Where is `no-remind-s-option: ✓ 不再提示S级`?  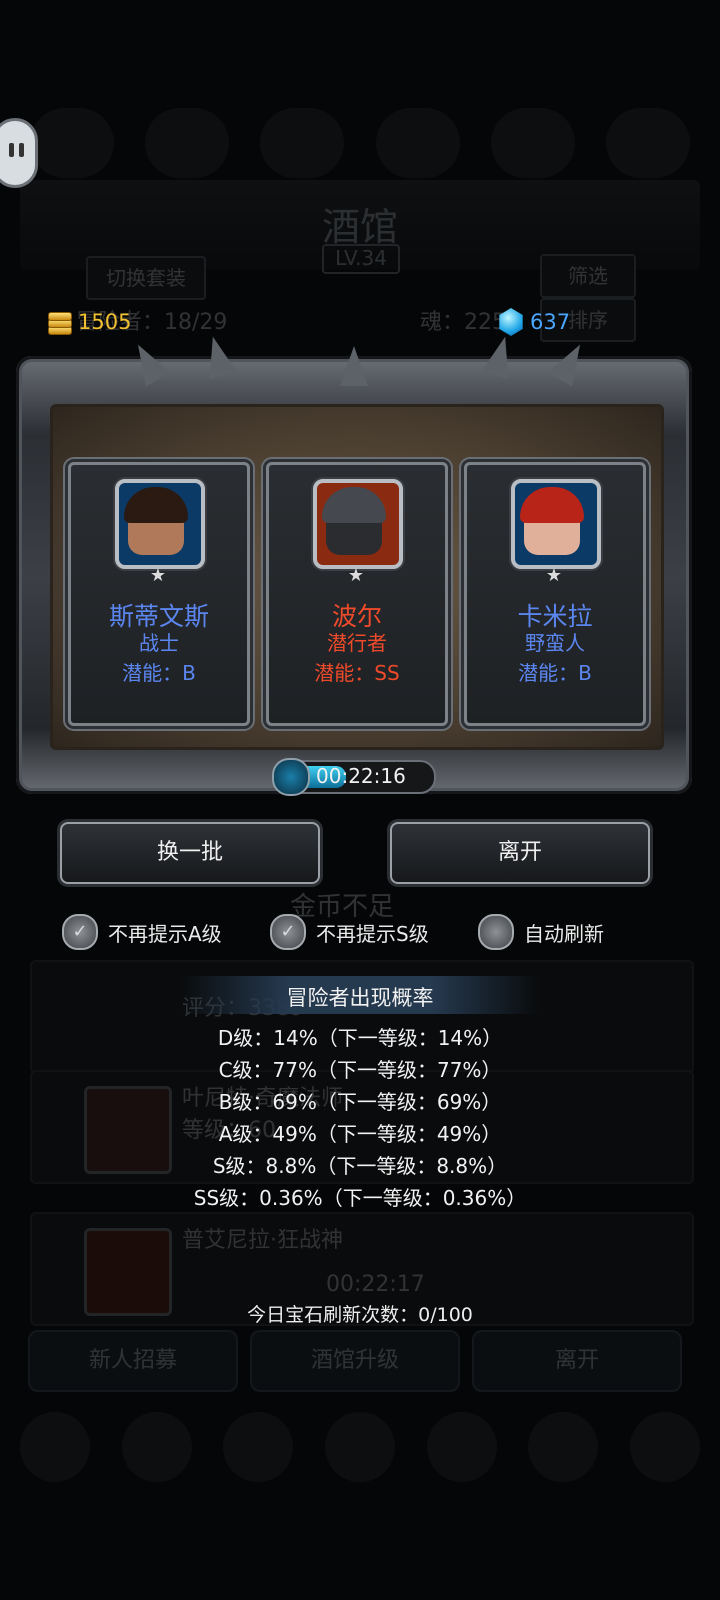
no-remind-s-option: ✓ 不再提示S级 is located at coordinates (349, 932).